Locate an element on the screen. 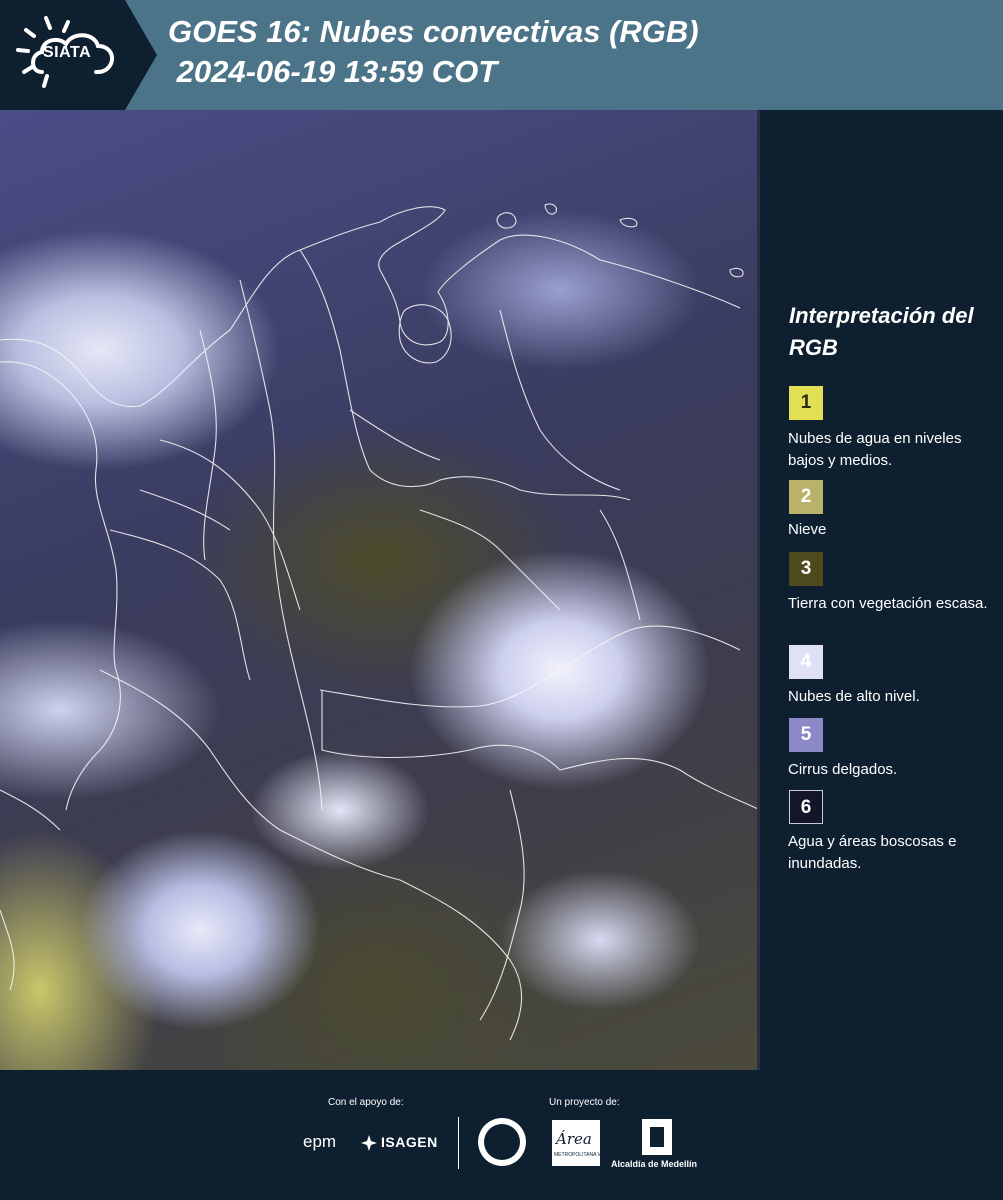 This screenshot has width=1003, height=1200. area-metropolitana-logo: Área METROPOLITANA Valle de Aburrá is located at coordinates (591, 1143).